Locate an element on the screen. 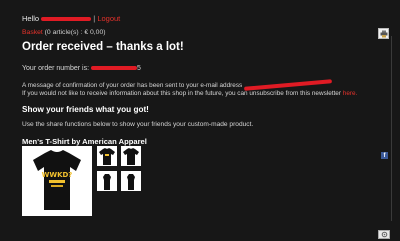 Image resolution: width=400 pixels, height=241 pixels. product-thumbnail-left is located at coordinates (107, 181).